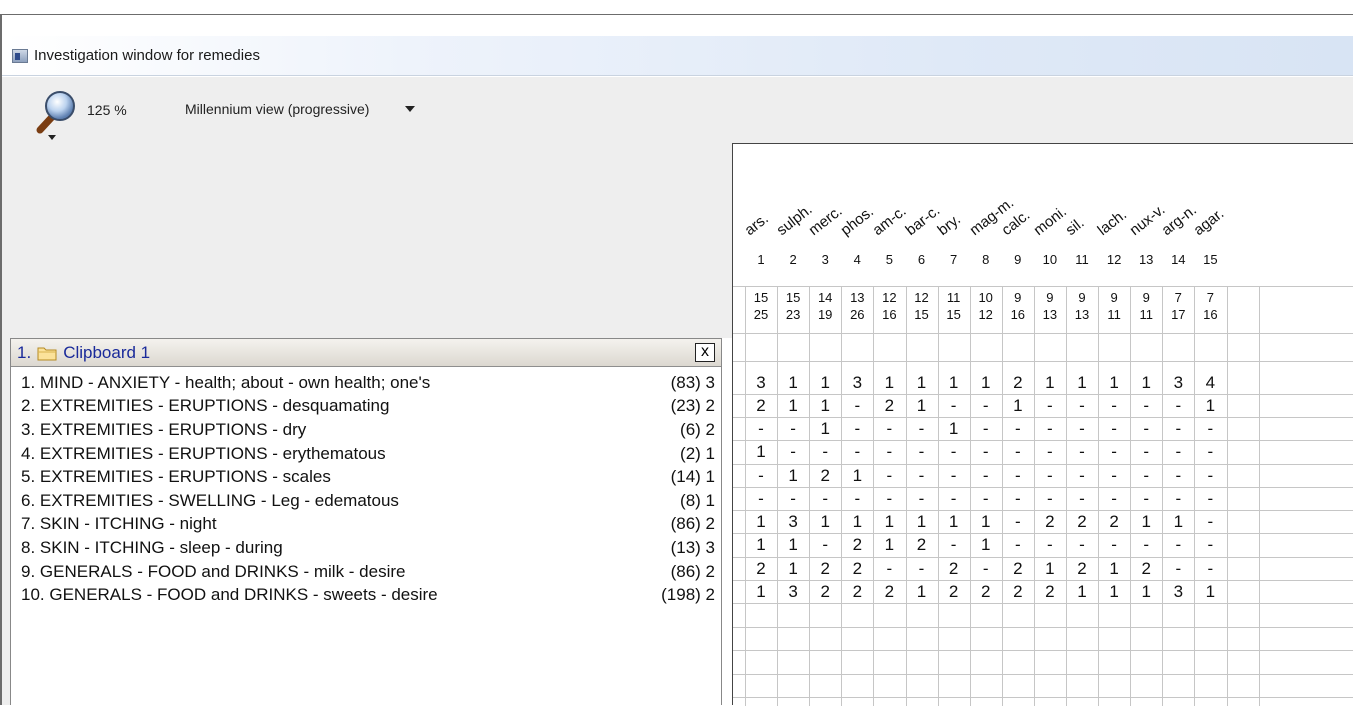 The width and height of the screenshot is (1353, 706). What do you see at coordinates (1049, 221) in the screenshot?
I see `remedy-abbreviation: moni.` at bounding box center [1049, 221].